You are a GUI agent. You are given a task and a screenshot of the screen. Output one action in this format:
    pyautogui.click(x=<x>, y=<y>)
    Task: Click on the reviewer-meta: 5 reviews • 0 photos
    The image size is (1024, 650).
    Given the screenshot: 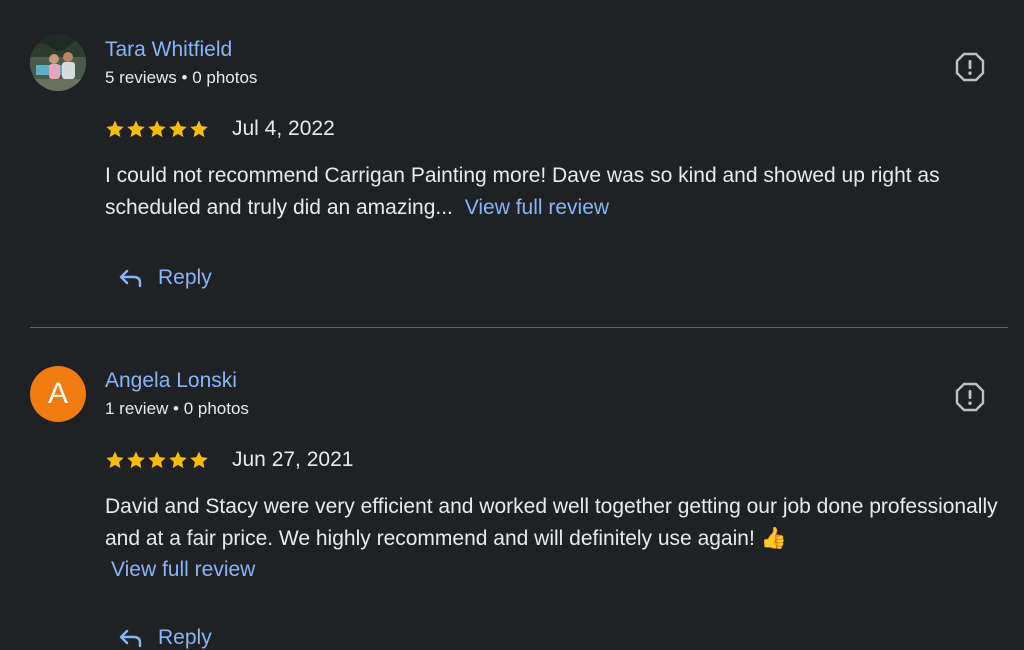 What is the action you would take?
    pyautogui.click(x=181, y=77)
    